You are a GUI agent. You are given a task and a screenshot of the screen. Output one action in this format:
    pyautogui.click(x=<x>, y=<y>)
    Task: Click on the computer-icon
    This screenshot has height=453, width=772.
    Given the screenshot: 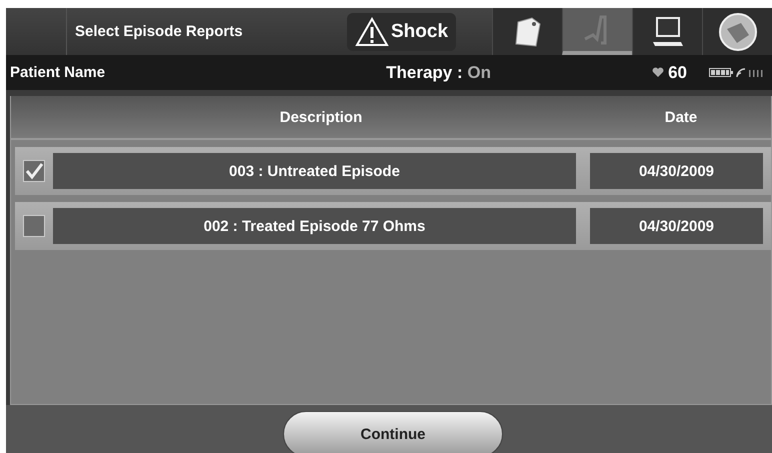 What is the action you would take?
    pyautogui.click(x=667, y=32)
    